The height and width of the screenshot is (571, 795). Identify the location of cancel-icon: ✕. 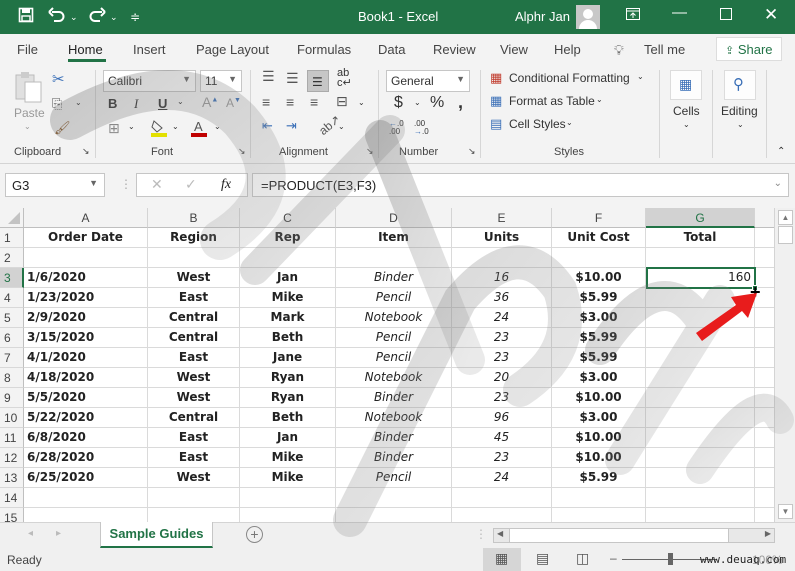
(157, 184).